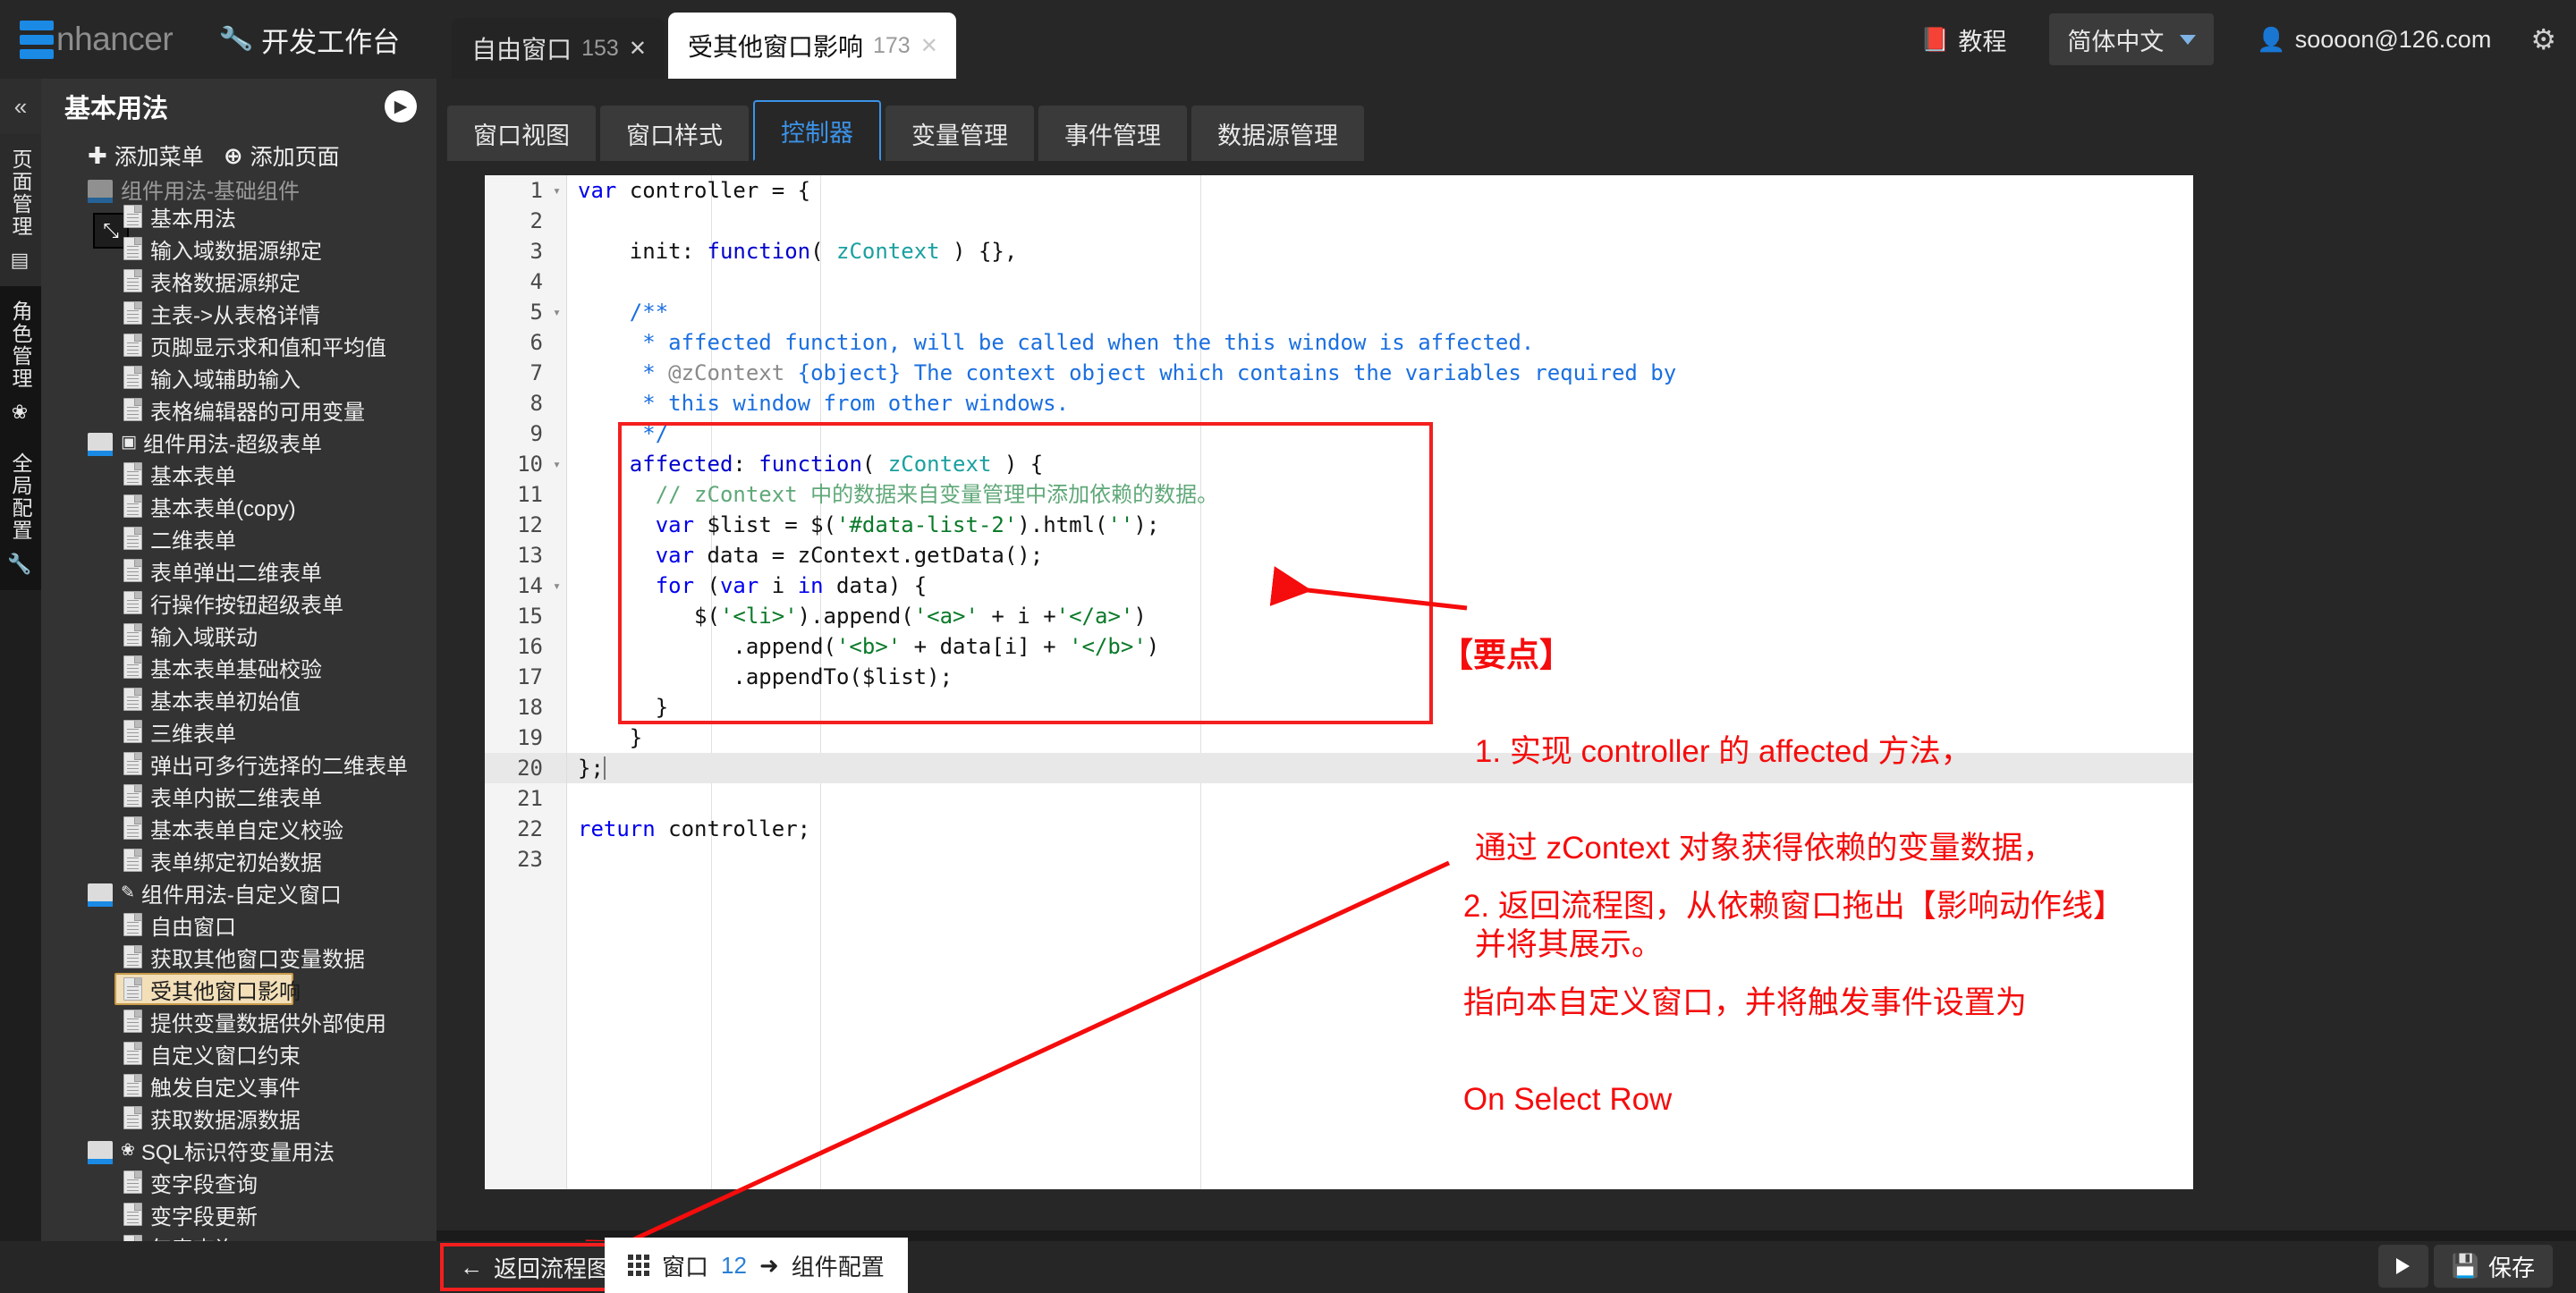 This screenshot has width=2576, height=1293. I want to click on save-button: 💾 保存, so click(2493, 1267).